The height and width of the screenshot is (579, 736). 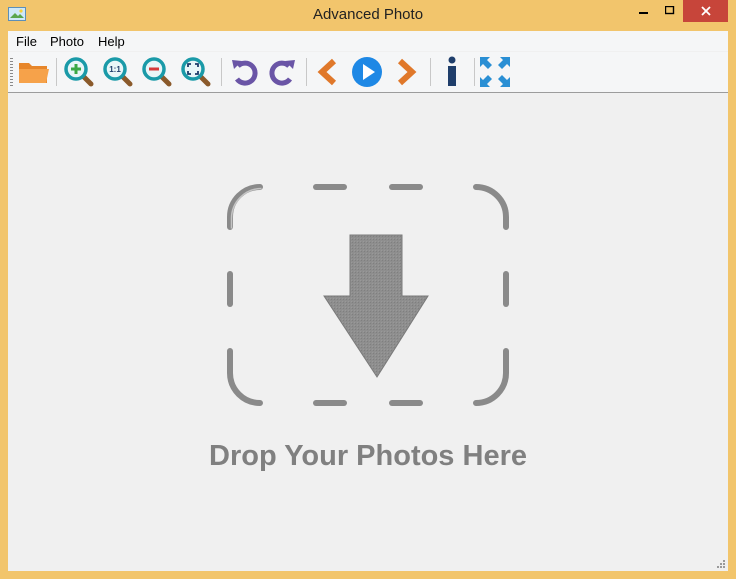 I want to click on maximize-icon, so click(x=670, y=10).